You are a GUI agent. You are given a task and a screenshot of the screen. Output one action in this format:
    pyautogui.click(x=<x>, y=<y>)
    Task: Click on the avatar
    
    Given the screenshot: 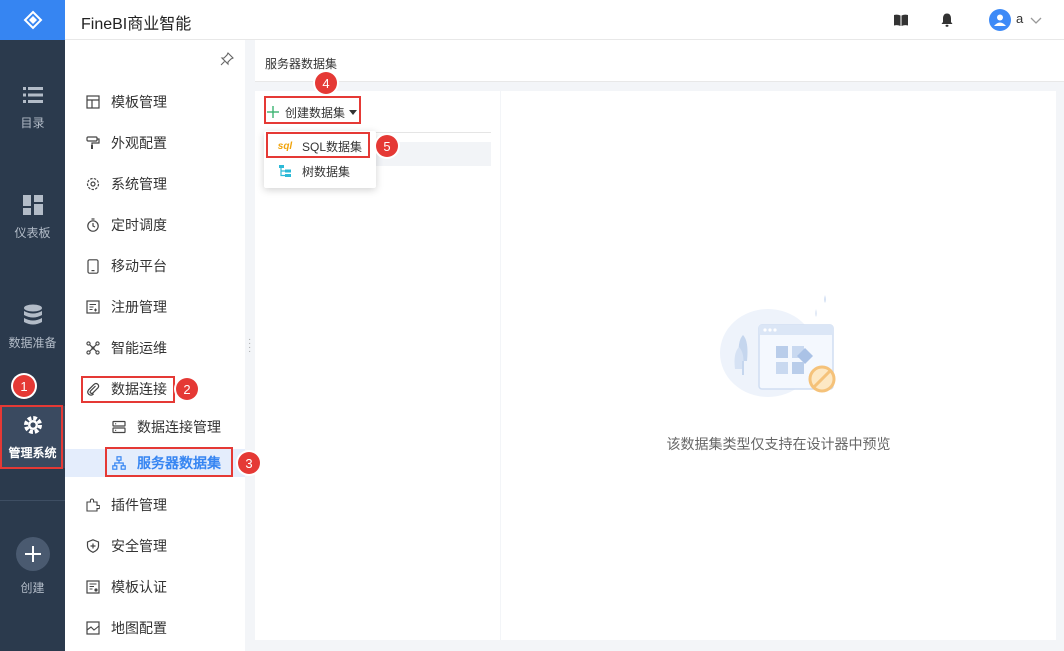 What is the action you would take?
    pyautogui.click(x=1000, y=20)
    